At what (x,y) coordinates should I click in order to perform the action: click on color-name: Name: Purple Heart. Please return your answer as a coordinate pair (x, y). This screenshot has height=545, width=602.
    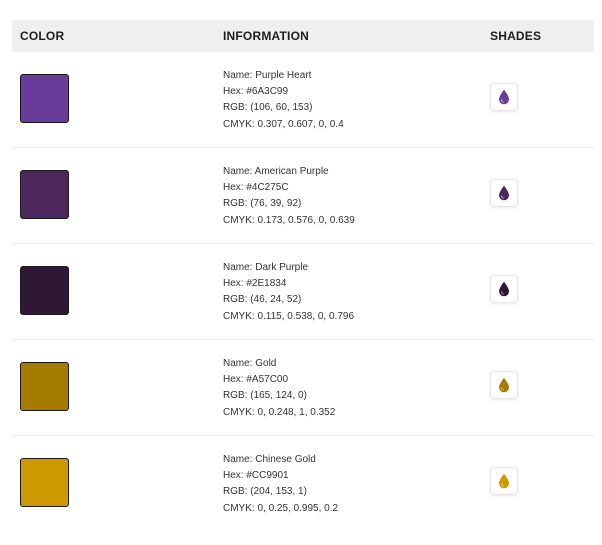
    Looking at the image, I should click on (267, 75).